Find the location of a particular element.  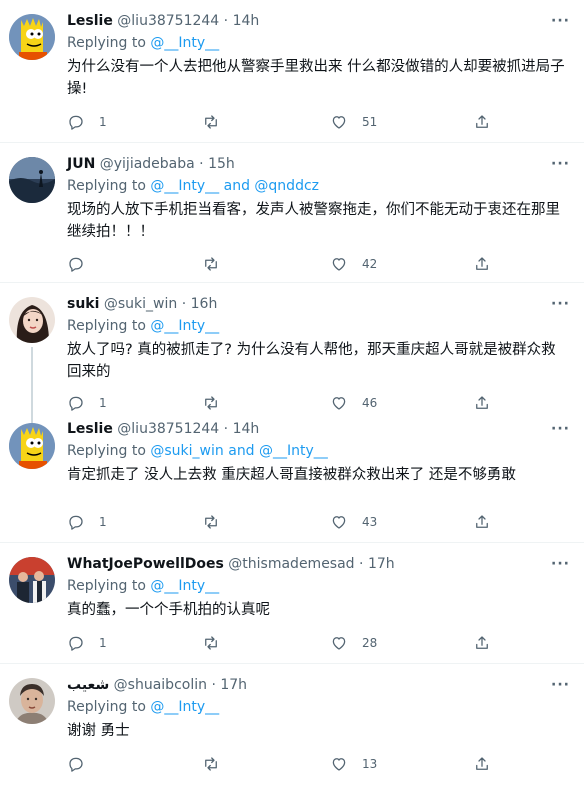

mention-link: @qnddcz is located at coordinates (286, 186).